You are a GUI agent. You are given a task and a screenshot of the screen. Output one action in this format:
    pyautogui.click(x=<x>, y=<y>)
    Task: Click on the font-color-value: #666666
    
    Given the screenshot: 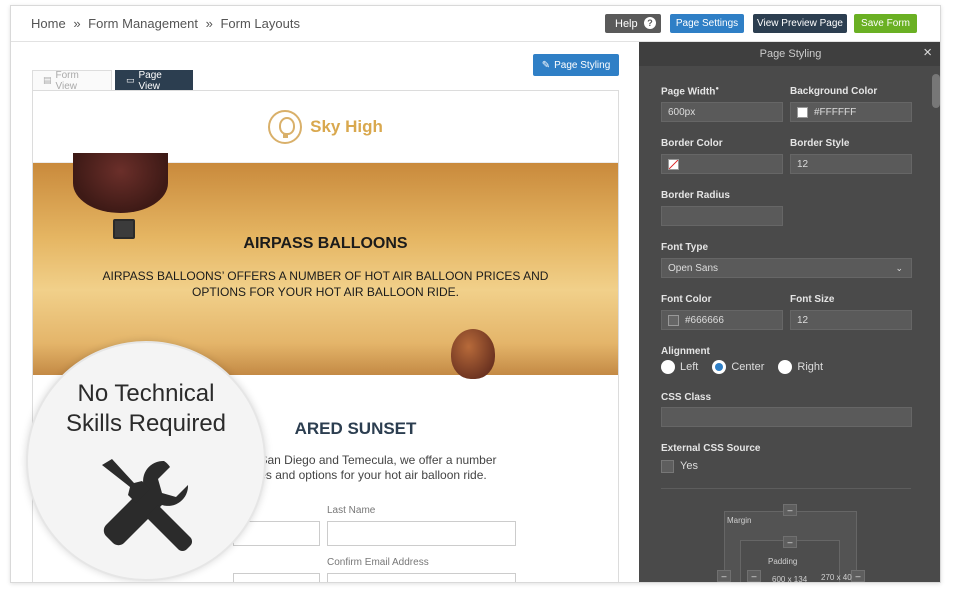 What is the action you would take?
    pyautogui.click(x=704, y=320)
    